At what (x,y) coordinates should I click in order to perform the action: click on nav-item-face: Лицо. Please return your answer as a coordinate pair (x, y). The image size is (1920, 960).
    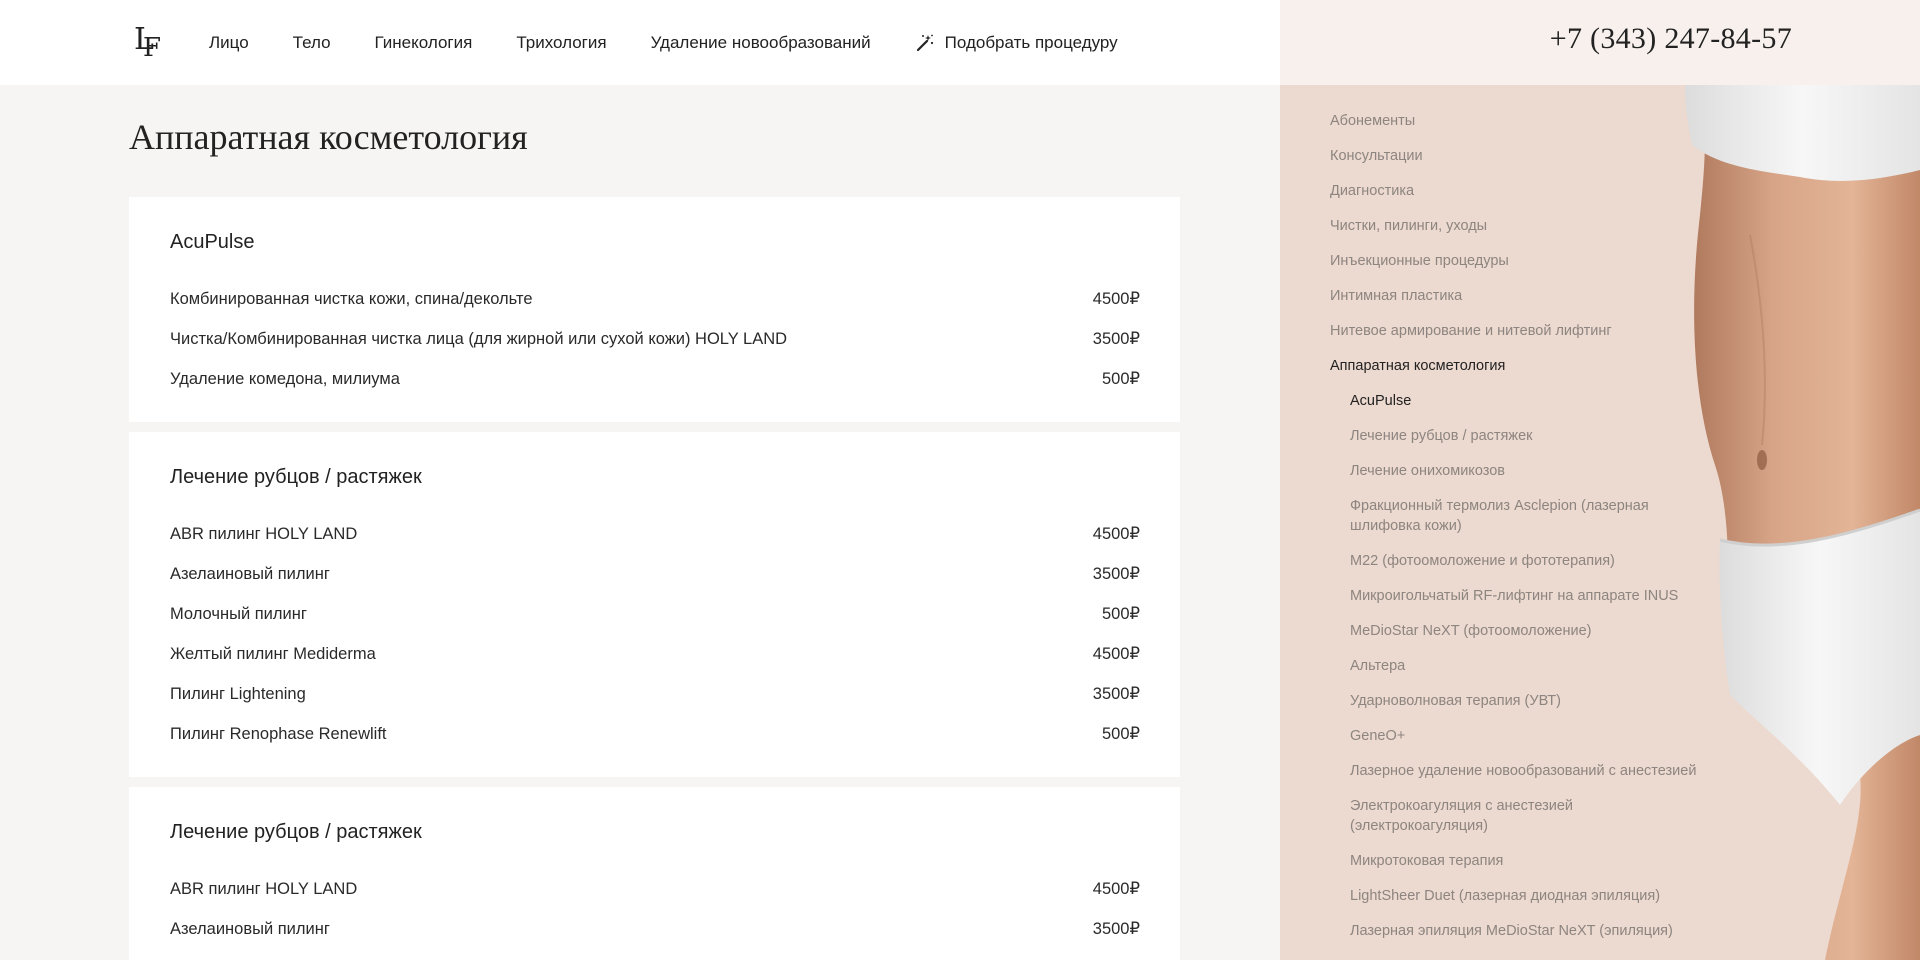
    Looking at the image, I should click on (229, 43).